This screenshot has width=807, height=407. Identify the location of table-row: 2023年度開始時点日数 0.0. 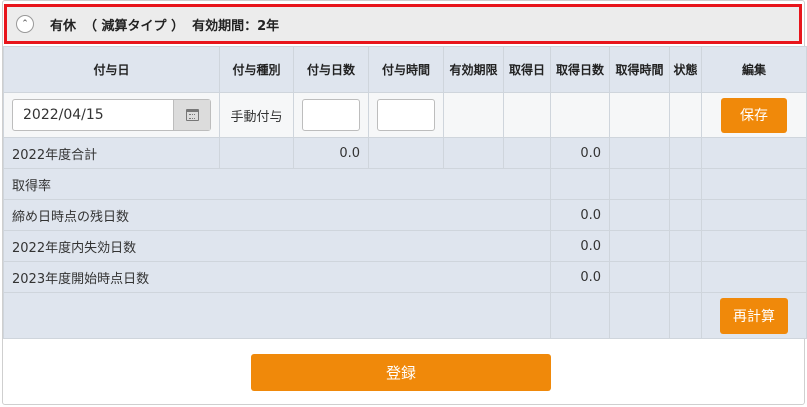
(405, 277).